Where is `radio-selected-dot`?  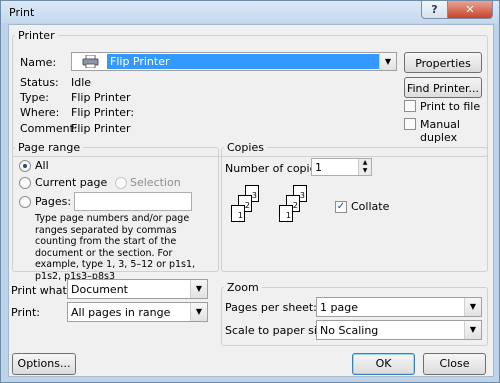 radio-selected-dot is located at coordinates (25, 166).